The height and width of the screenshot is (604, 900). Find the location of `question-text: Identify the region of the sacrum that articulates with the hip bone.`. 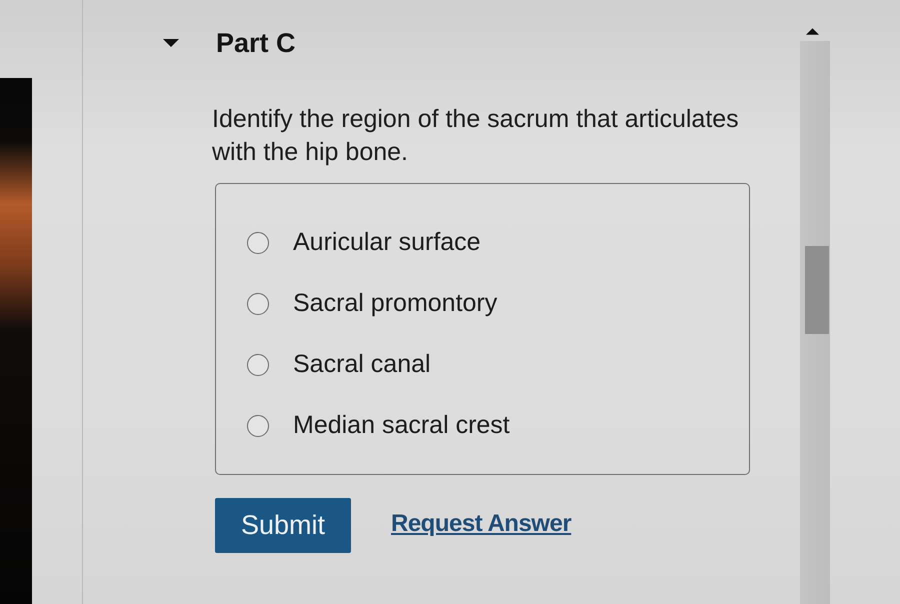

question-text: Identify the region of the sacrum that articulates with the hip bone. is located at coordinates (476, 136).